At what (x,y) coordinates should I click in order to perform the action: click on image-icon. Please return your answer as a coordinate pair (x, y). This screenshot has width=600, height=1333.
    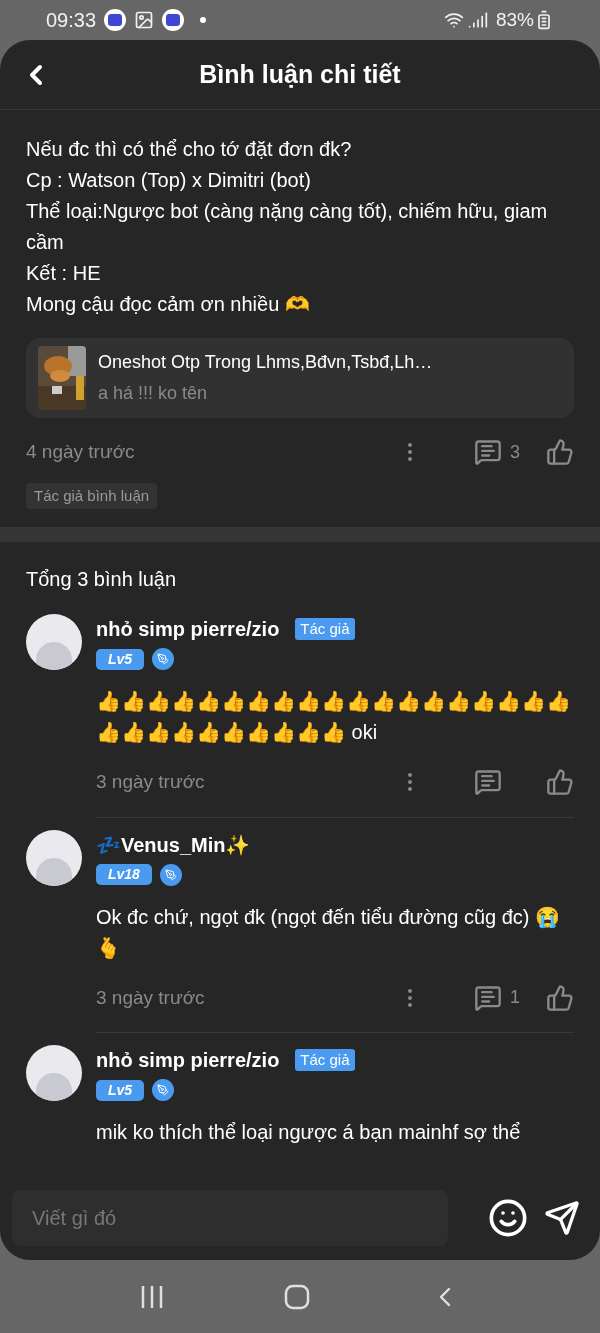
    Looking at the image, I should click on (144, 20).